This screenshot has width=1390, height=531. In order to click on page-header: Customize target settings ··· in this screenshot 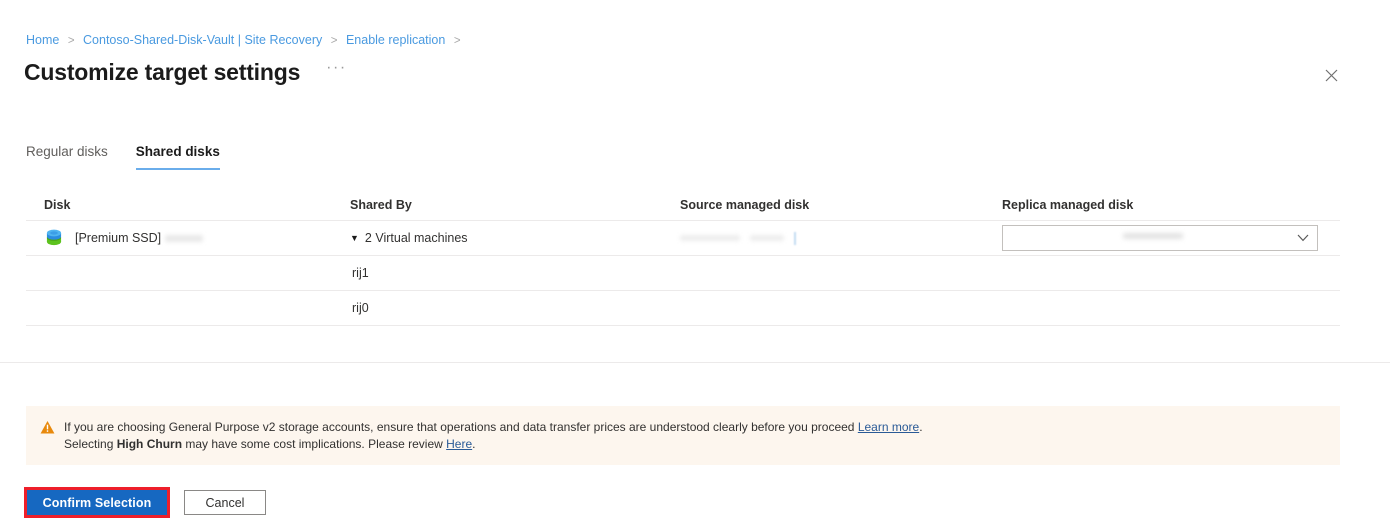, I will do `click(187, 72)`.